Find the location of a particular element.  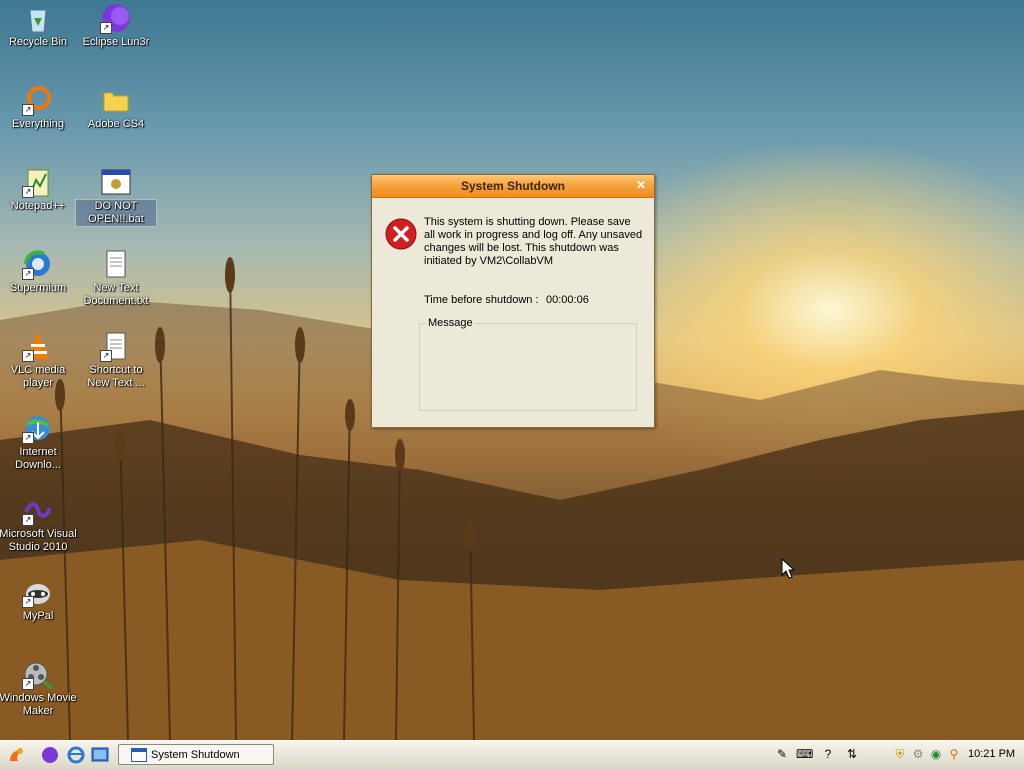

desktop-icon-mypal: ↗ MyPal is located at coordinates (39, 599).